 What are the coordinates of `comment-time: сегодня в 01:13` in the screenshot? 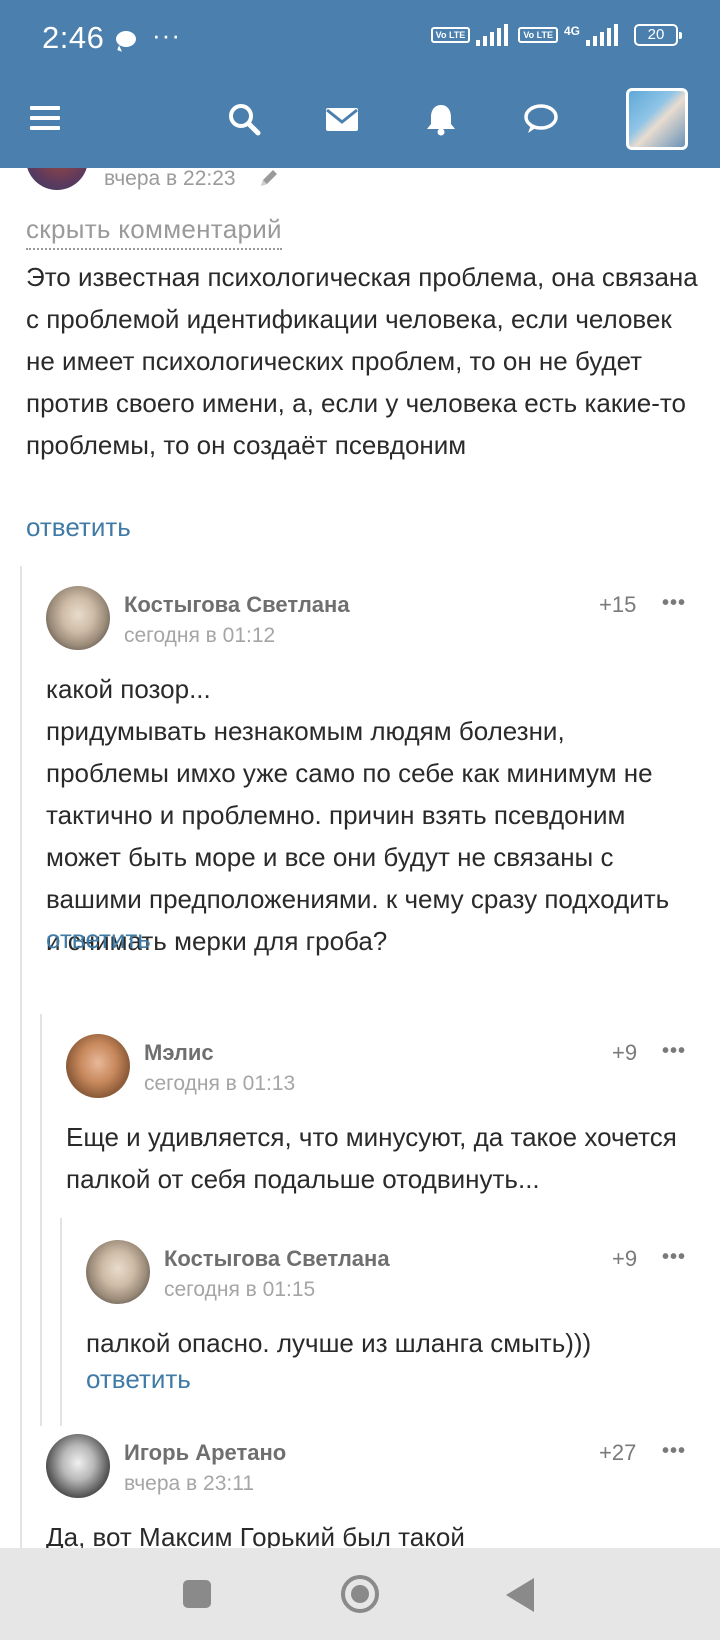 It's located at (219, 1084).